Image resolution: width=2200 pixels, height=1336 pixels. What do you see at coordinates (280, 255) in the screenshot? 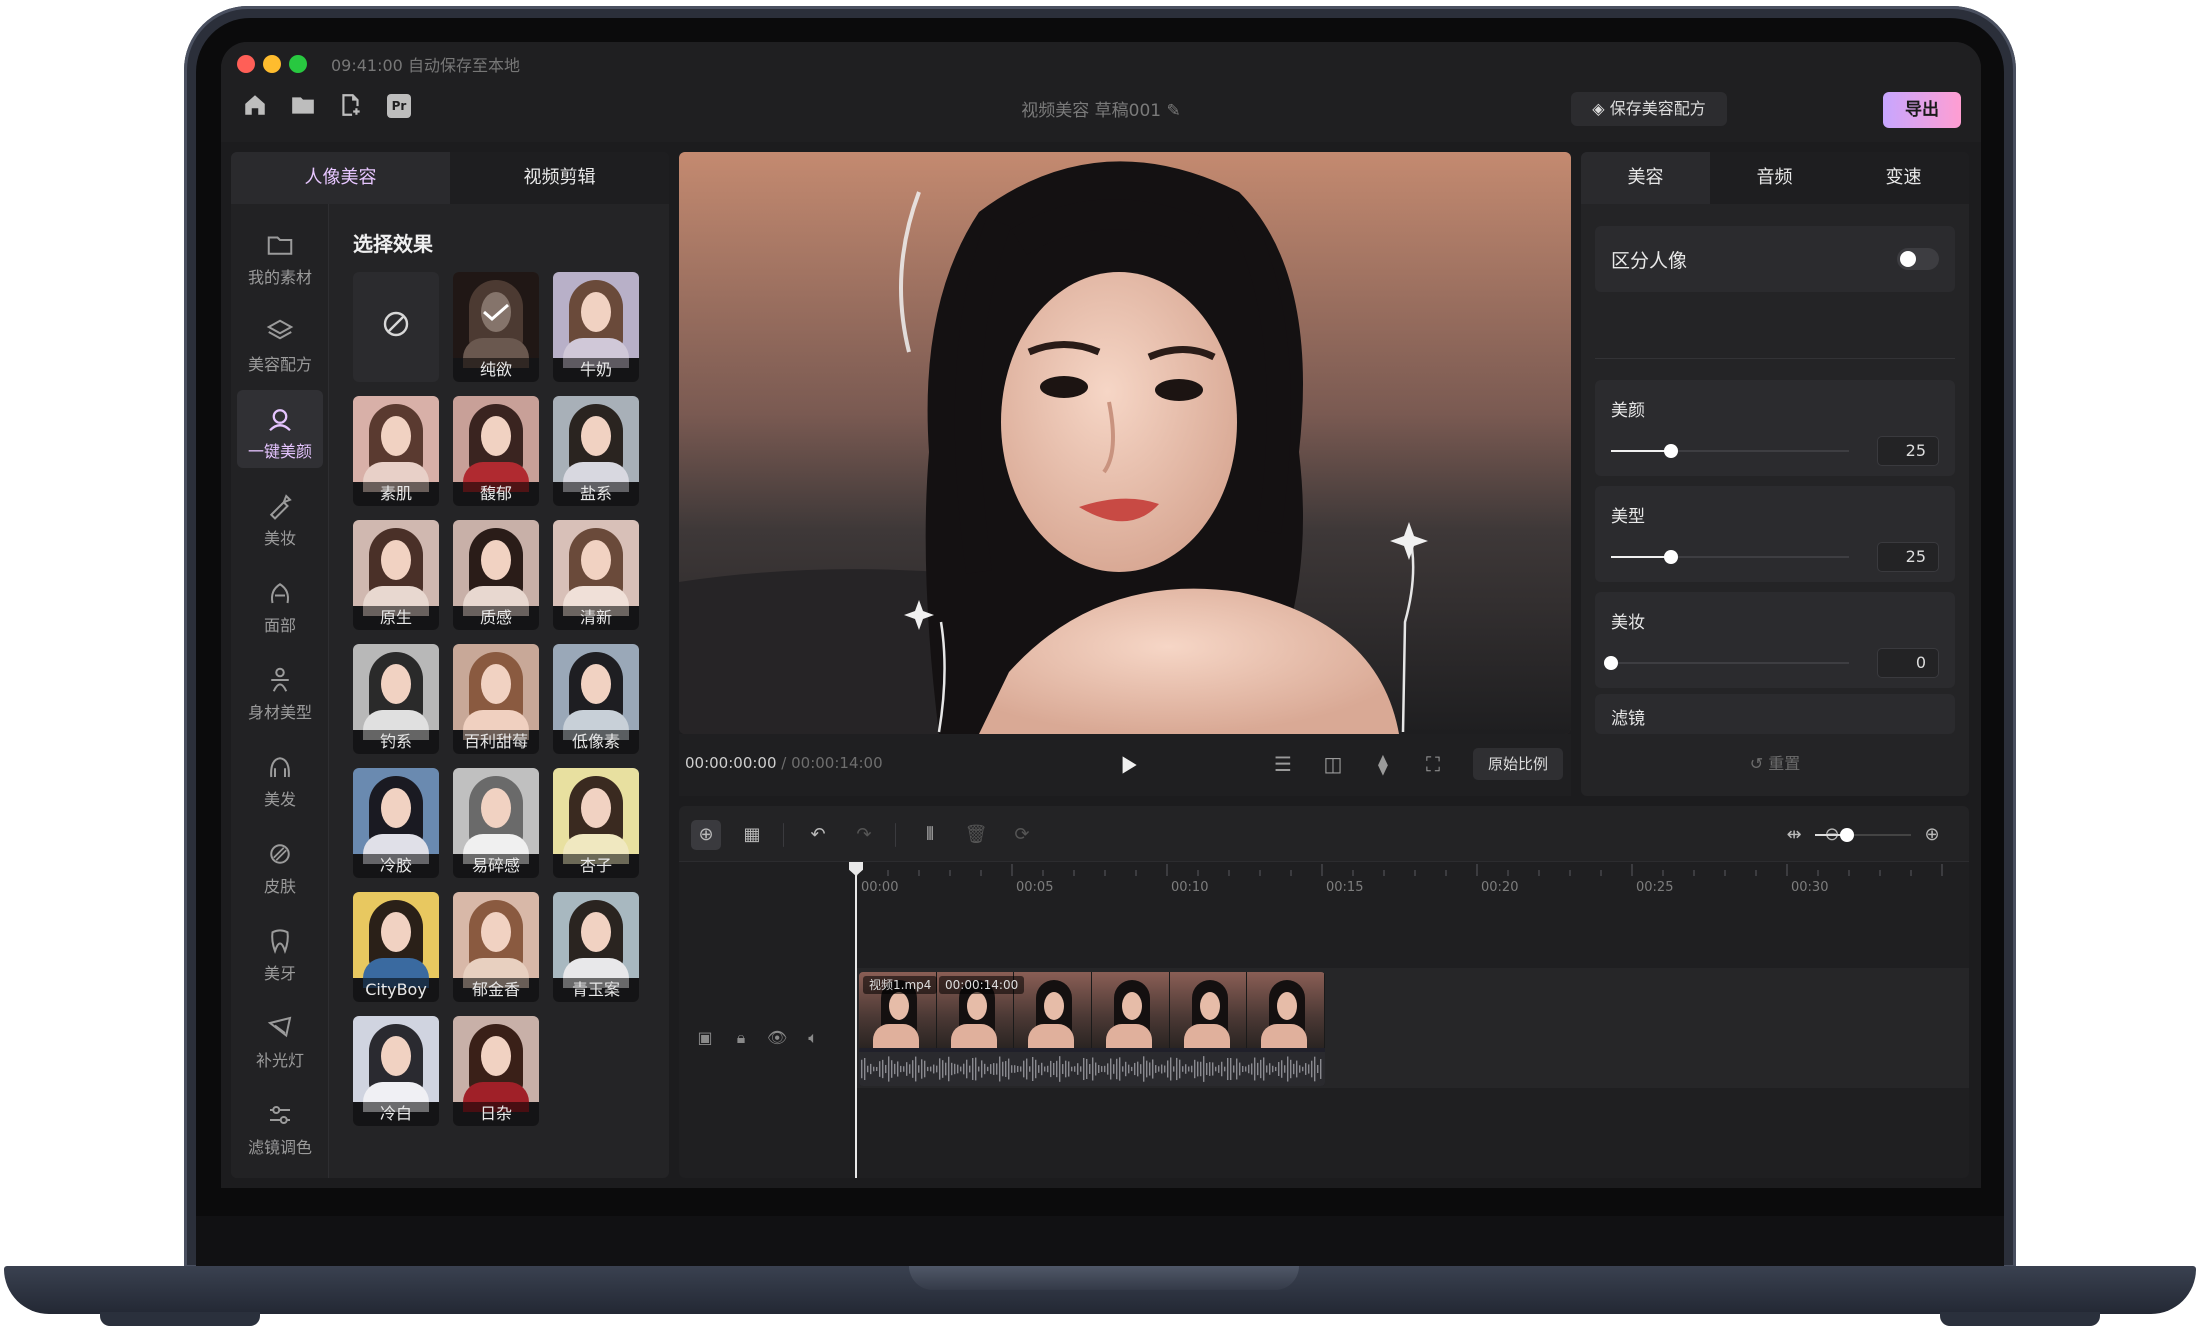
I see `sidebar-item-0: 我的素材` at bounding box center [280, 255].